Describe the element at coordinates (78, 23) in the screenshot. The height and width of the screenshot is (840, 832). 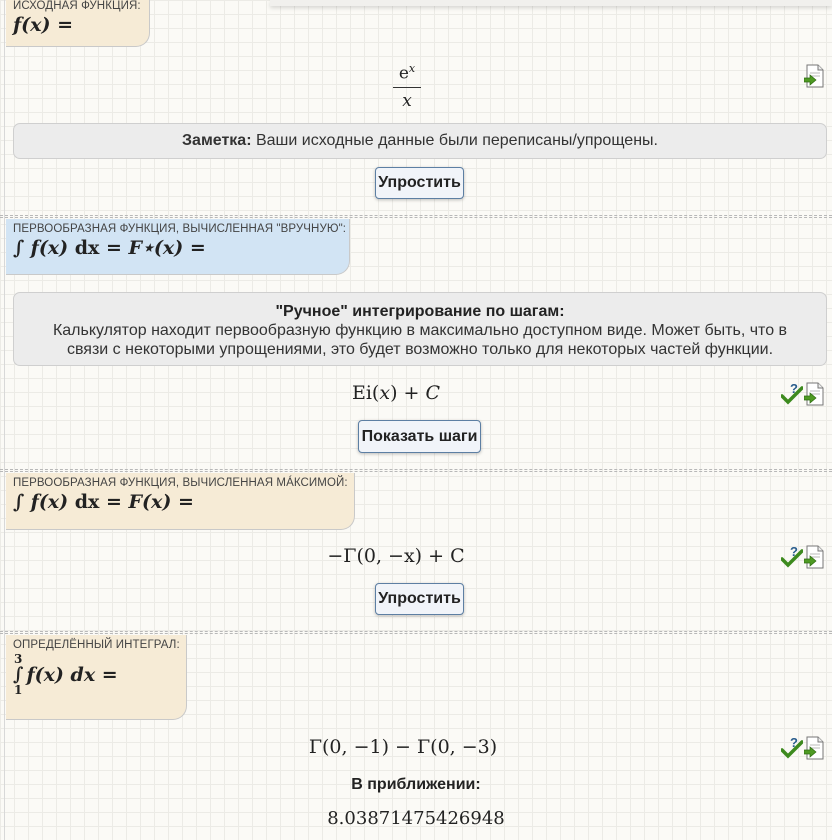
I see `source-function-tag: ИСХОДНАЯ ФУНКЦИЯ: f(x) =` at that location.